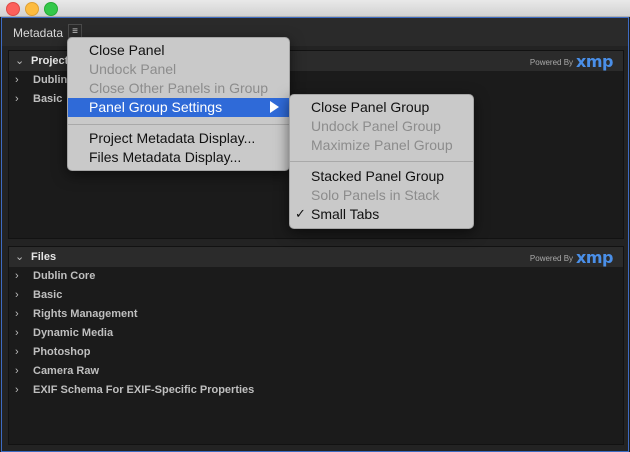  What do you see at coordinates (376, 126) in the screenshot?
I see `menu-item-label: Undock Panel Group` at bounding box center [376, 126].